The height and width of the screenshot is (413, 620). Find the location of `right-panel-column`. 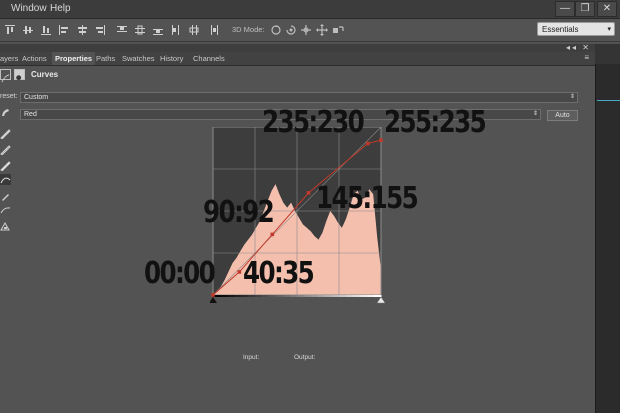

right-panel-column is located at coordinates (607, 228).